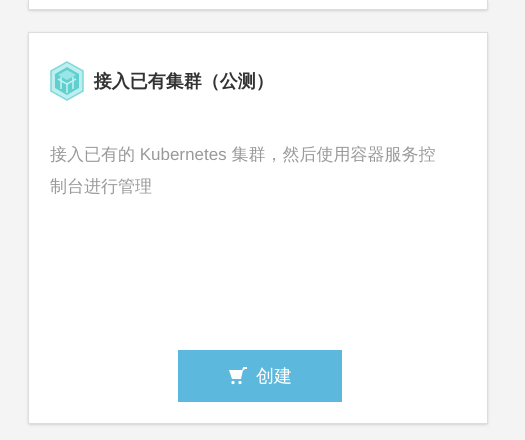  I want to click on card-description: 接入已有的 Kubernetes 集群，然后使用容器服务控制台进行管理, so click(243, 171).